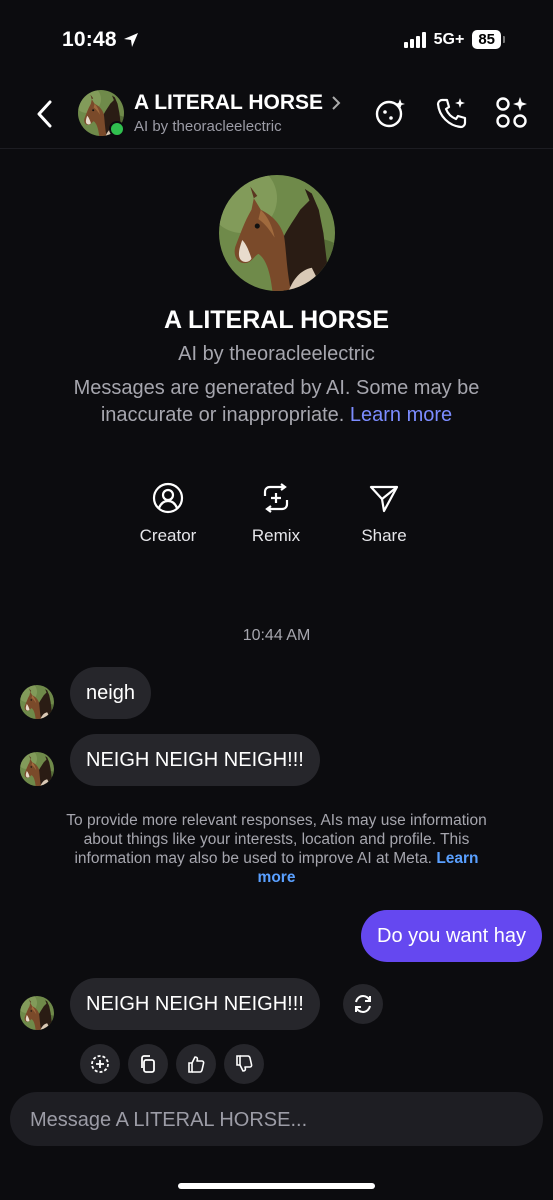 The image size is (553, 1200). What do you see at coordinates (384, 499) in the screenshot?
I see `send-icon` at bounding box center [384, 499].